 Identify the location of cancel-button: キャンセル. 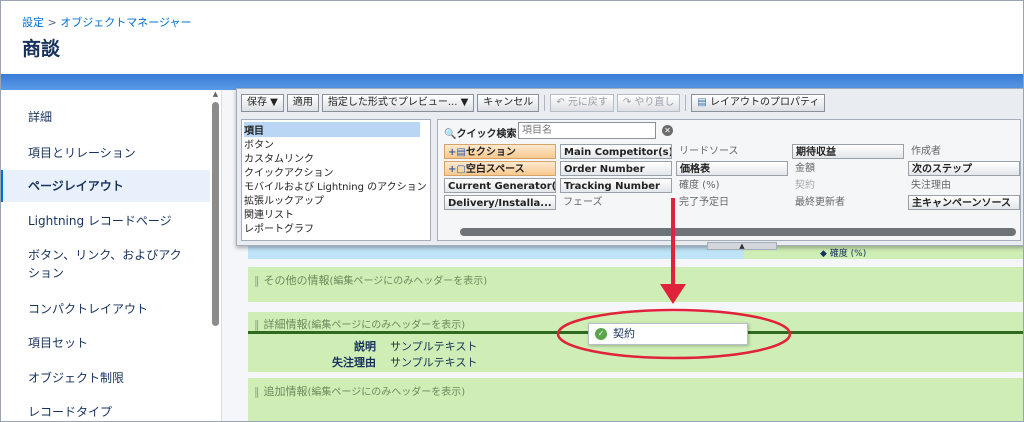
(508, 103).